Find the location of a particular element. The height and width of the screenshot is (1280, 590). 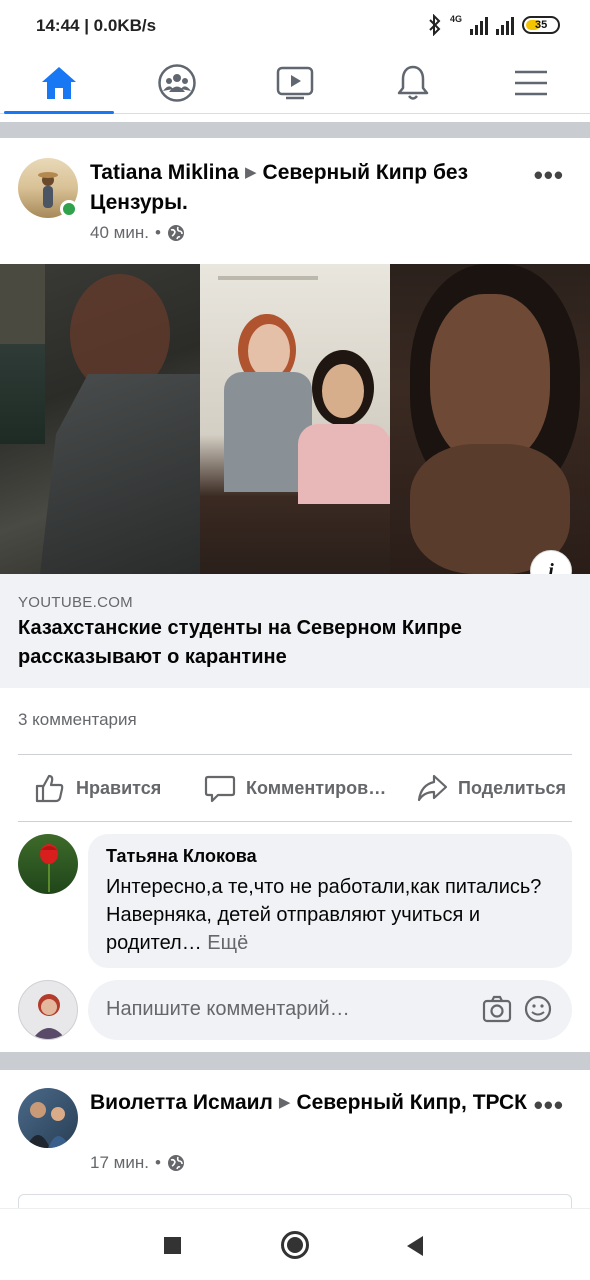

tab-menu is located at coordinates (531, 83).